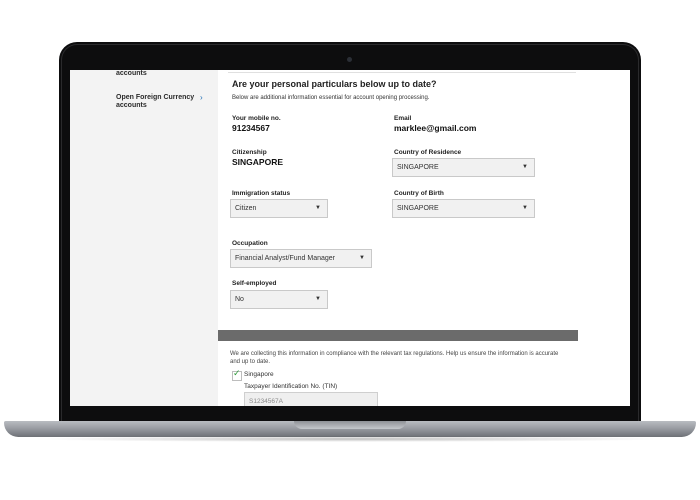 Image resolution: width=700 pixels, height=500 pixels. Describe the element at coordinates (428, 152) in the screenshot. I see `country-residence-label: Country of Residence` at that location.